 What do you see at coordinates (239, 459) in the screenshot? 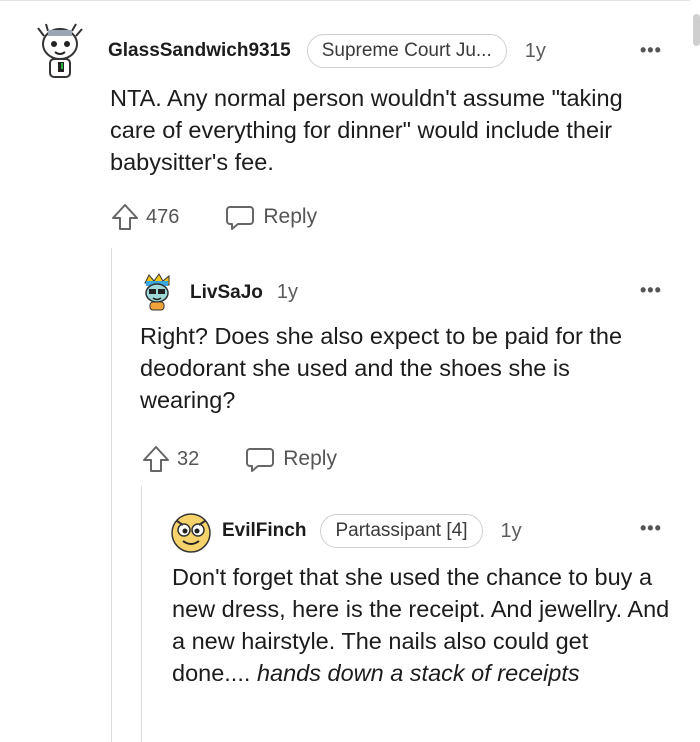
I see `comment-actions: 32 Reply` at bounding box center [239, 459].